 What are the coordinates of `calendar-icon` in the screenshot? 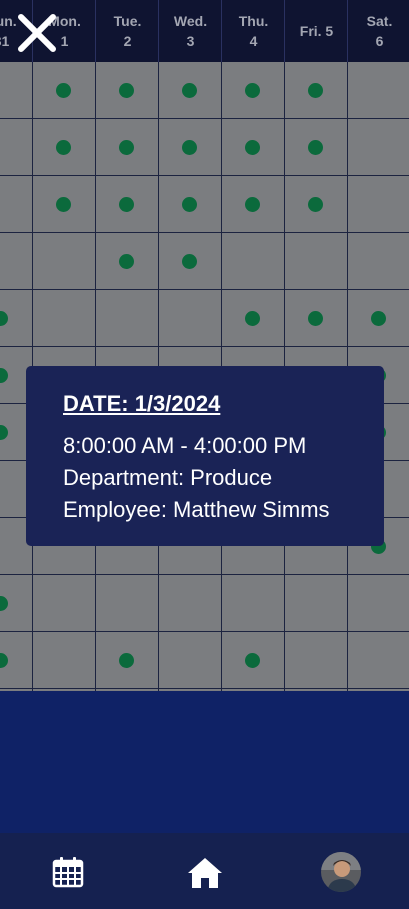 It's located at (68, 872).